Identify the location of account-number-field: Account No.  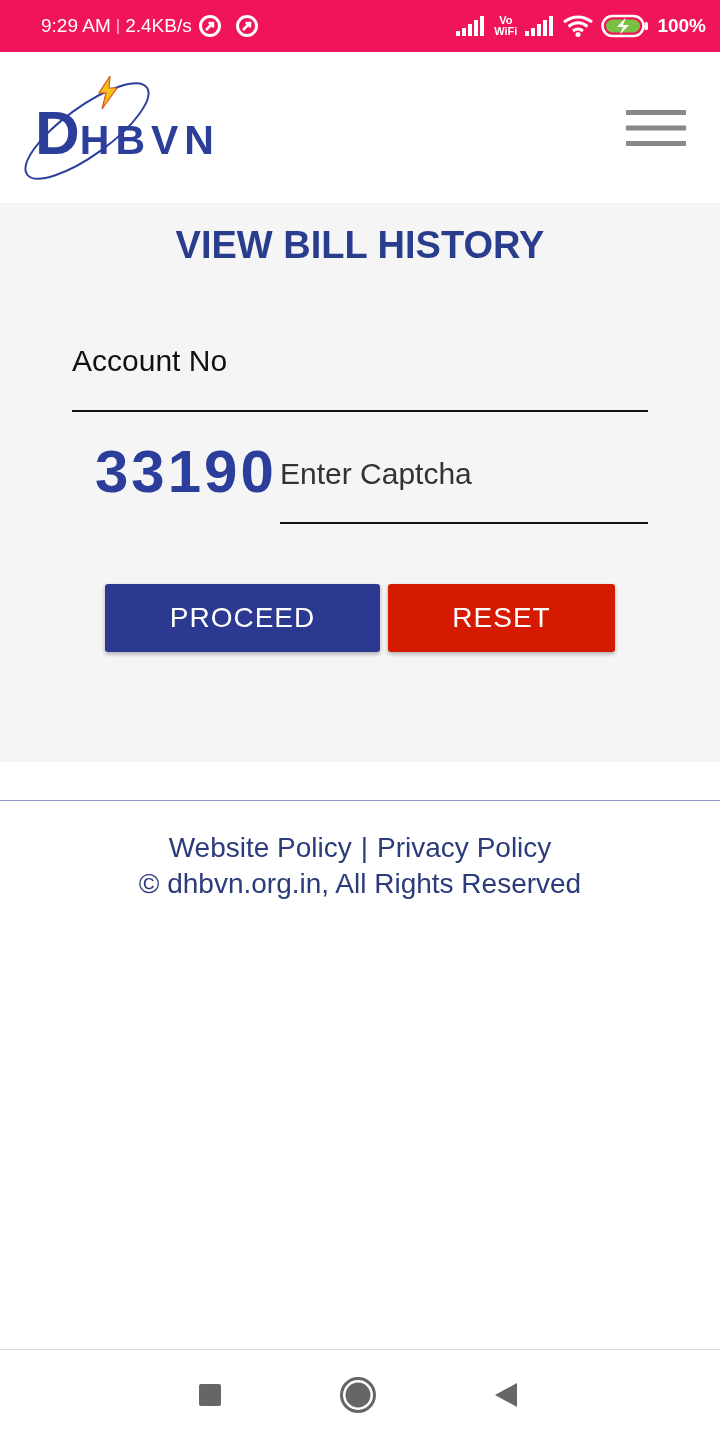
(360, 376).